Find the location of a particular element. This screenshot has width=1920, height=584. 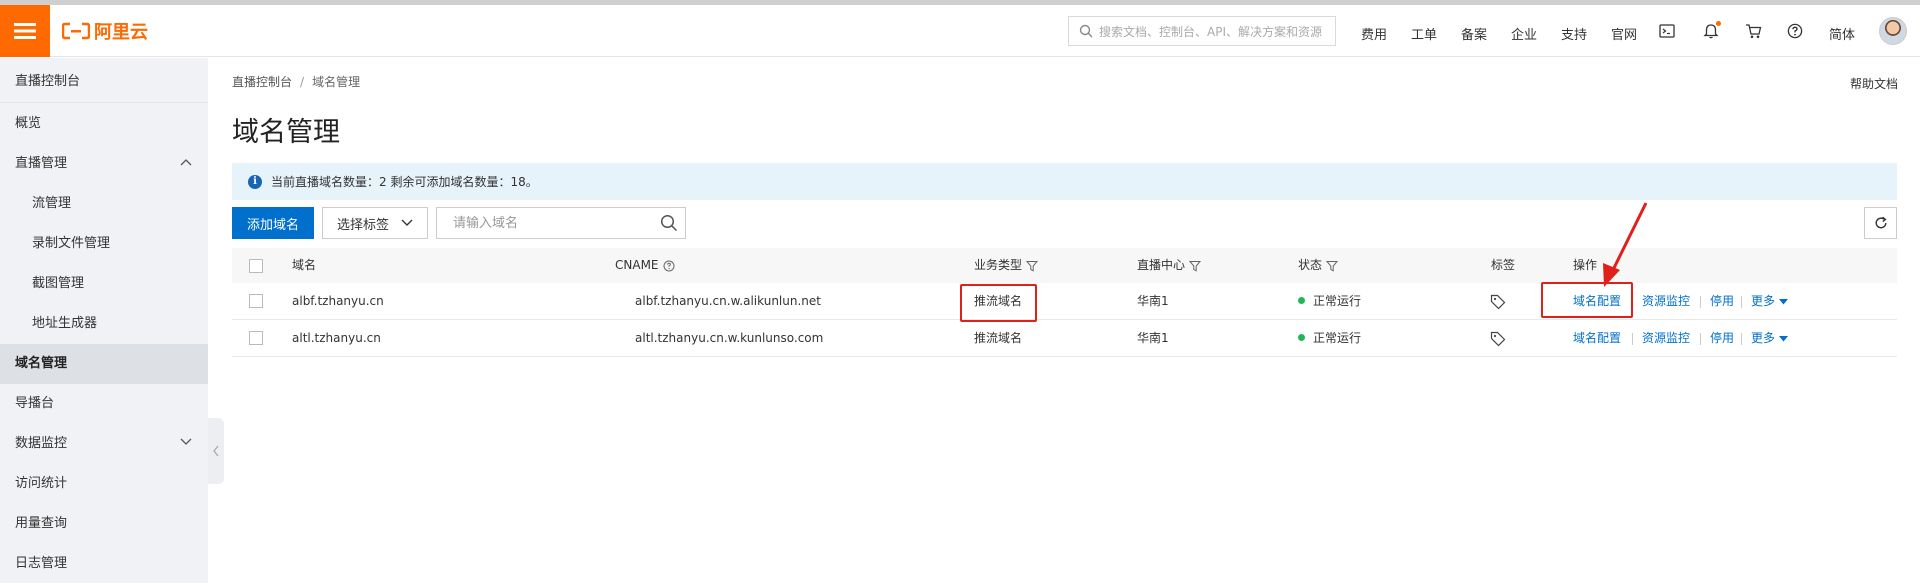

sidebar-item-label: 流管理 is located at coordinates (52, 203).